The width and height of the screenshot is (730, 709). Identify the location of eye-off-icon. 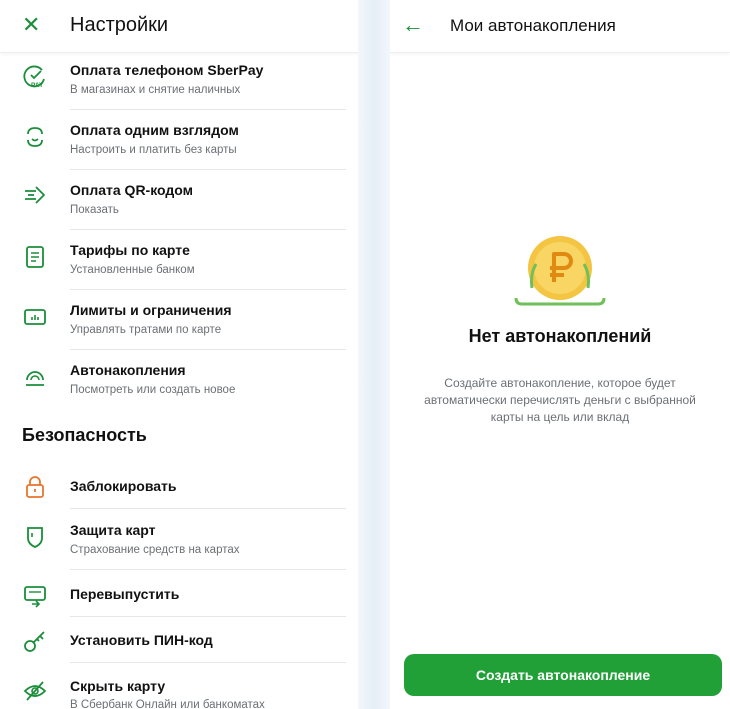
(35, 691).